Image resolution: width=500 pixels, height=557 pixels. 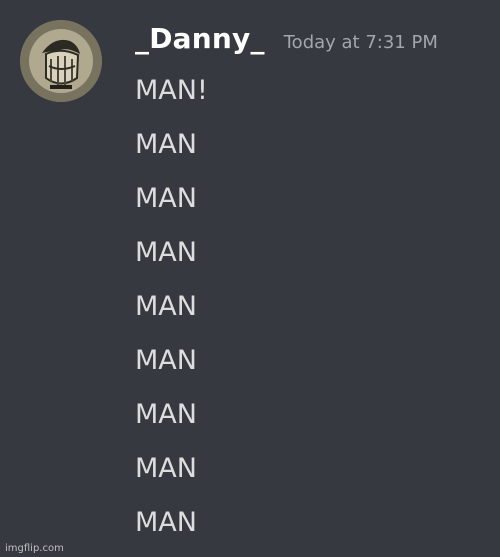 I want to click on avatar, so click(x=61, y=61).